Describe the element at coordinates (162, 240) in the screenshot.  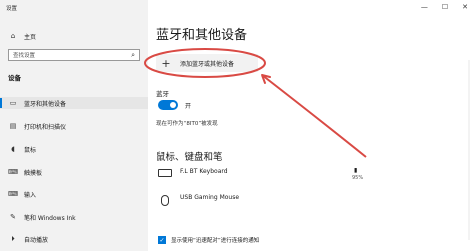
I see `swift-pair-checkbox: ✓` at that location.